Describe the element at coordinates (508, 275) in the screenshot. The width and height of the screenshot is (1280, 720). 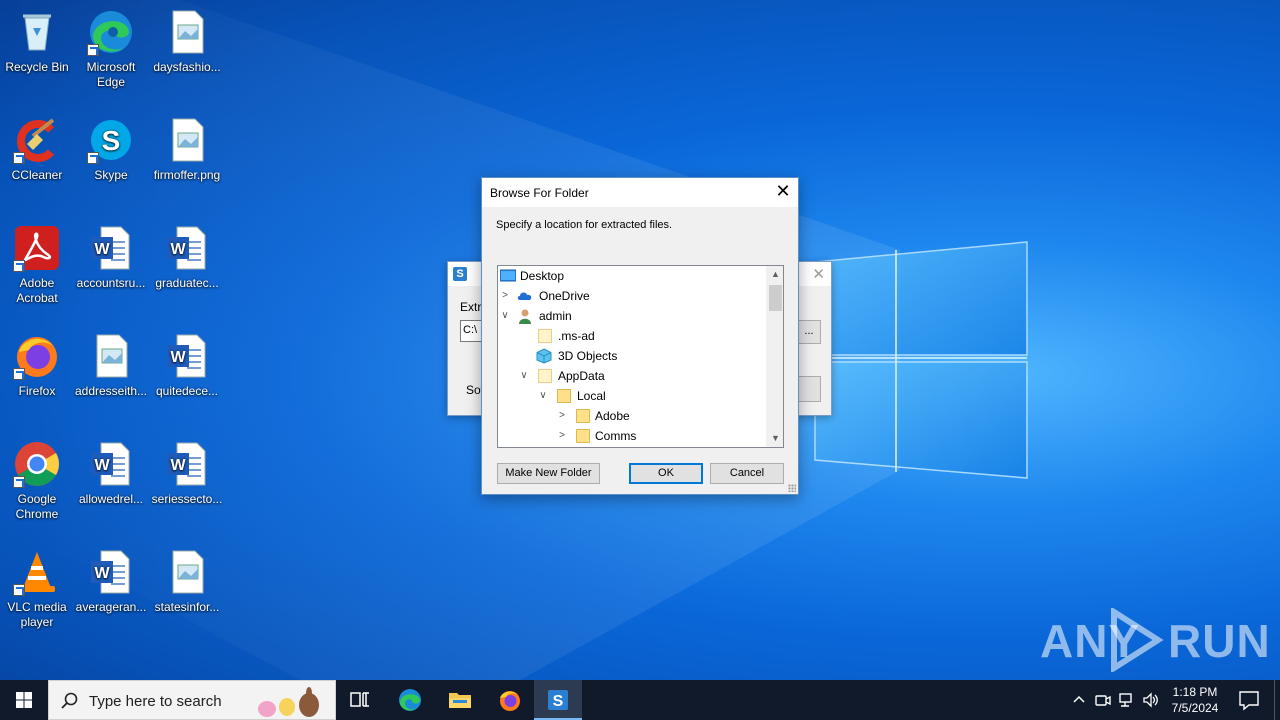
I see `desktop-icon` at that location.